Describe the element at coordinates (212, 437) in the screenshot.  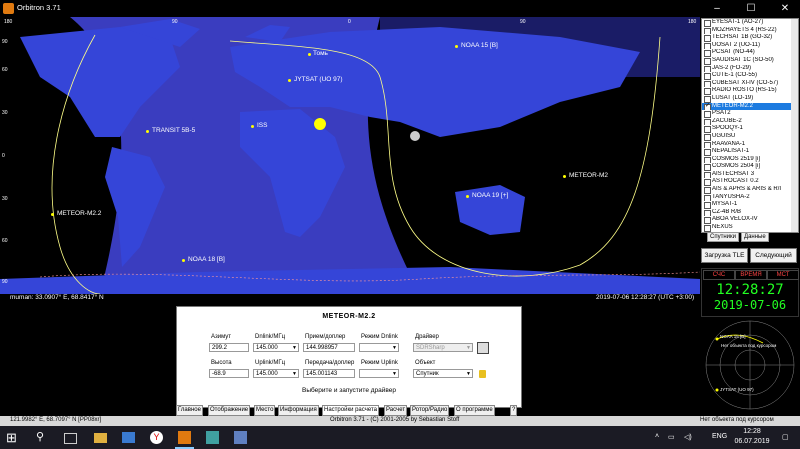
I see `app-icon` at that location.